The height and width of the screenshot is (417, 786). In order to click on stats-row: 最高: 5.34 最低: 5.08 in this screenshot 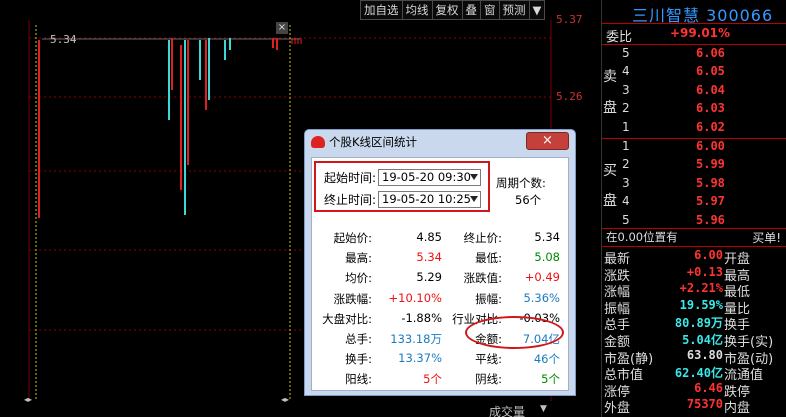, I will do `click(440, 258)`.